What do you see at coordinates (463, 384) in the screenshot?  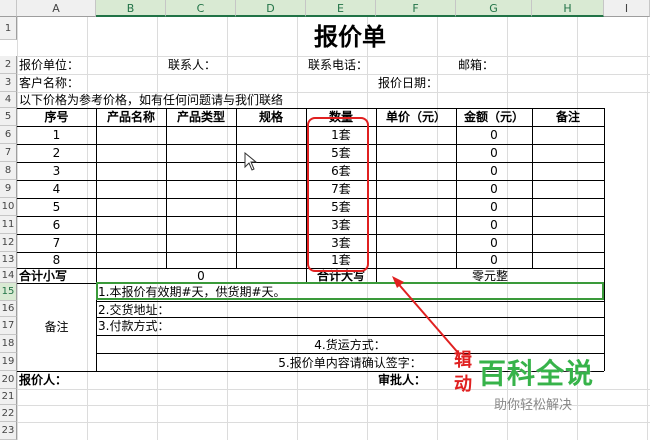 I see `annotation-text-2: 动` at bounding box center [463, 384].